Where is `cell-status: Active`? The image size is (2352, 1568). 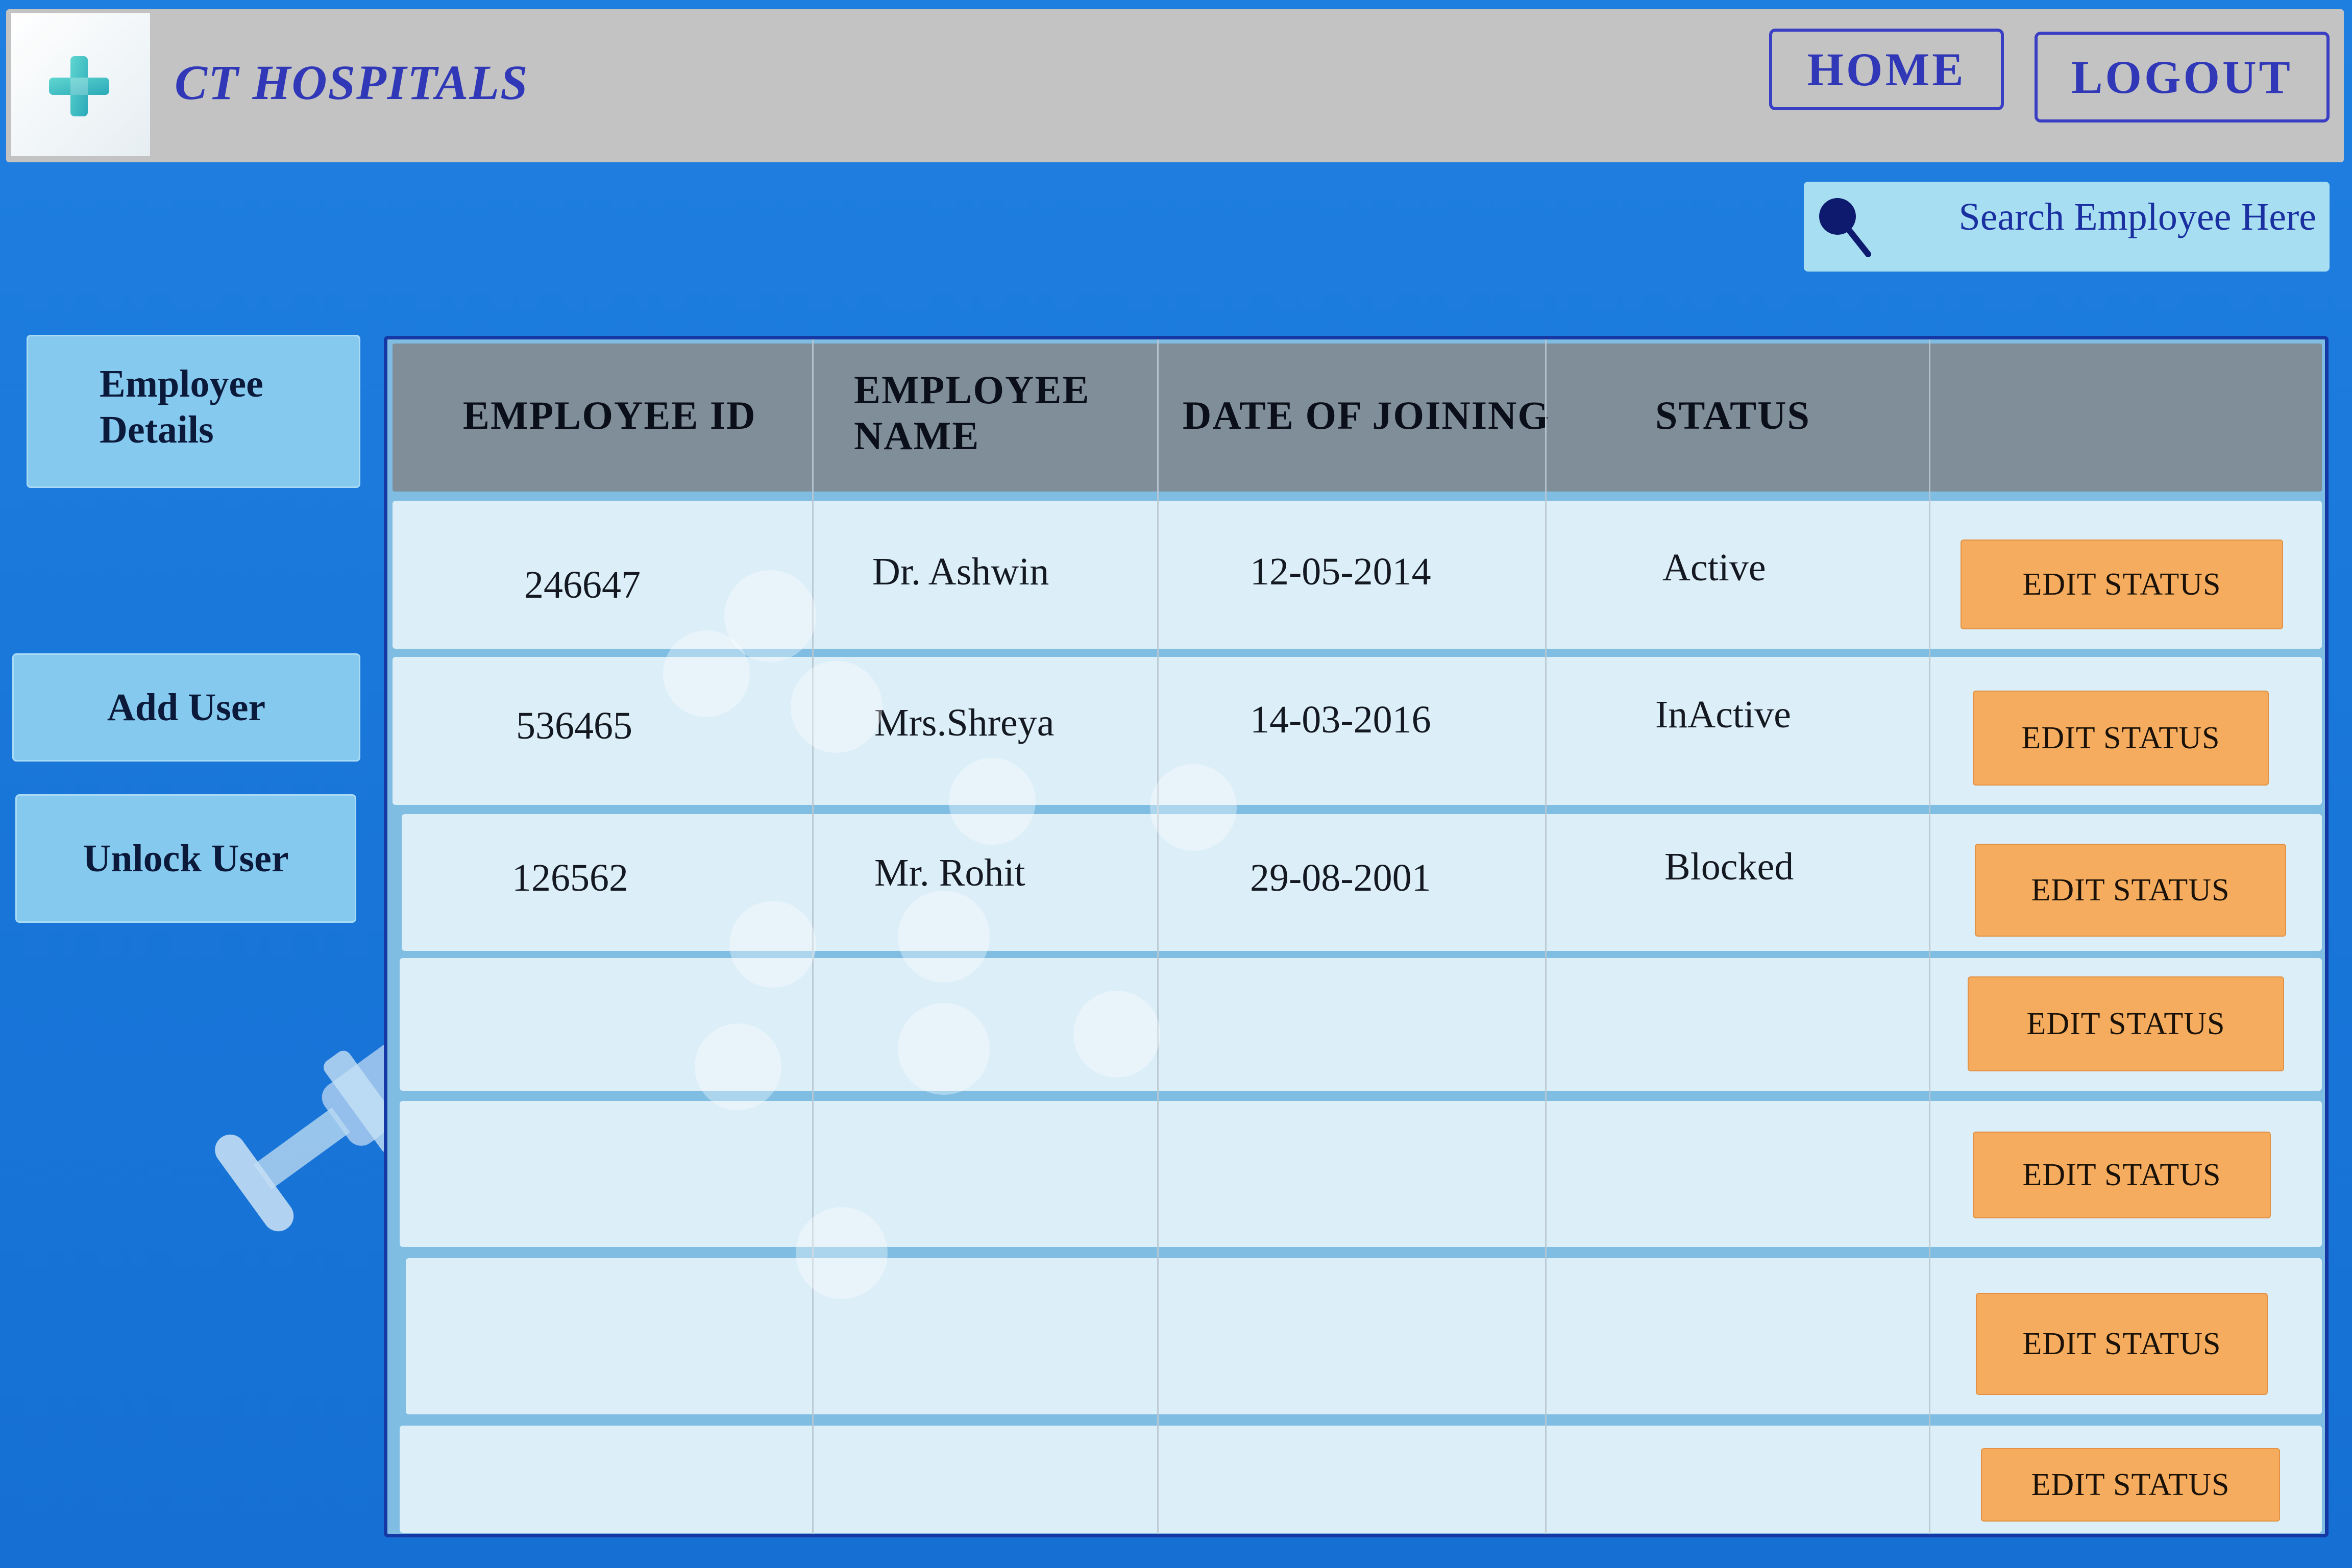
cell-status: Active is located at coordinates (1714, 567).